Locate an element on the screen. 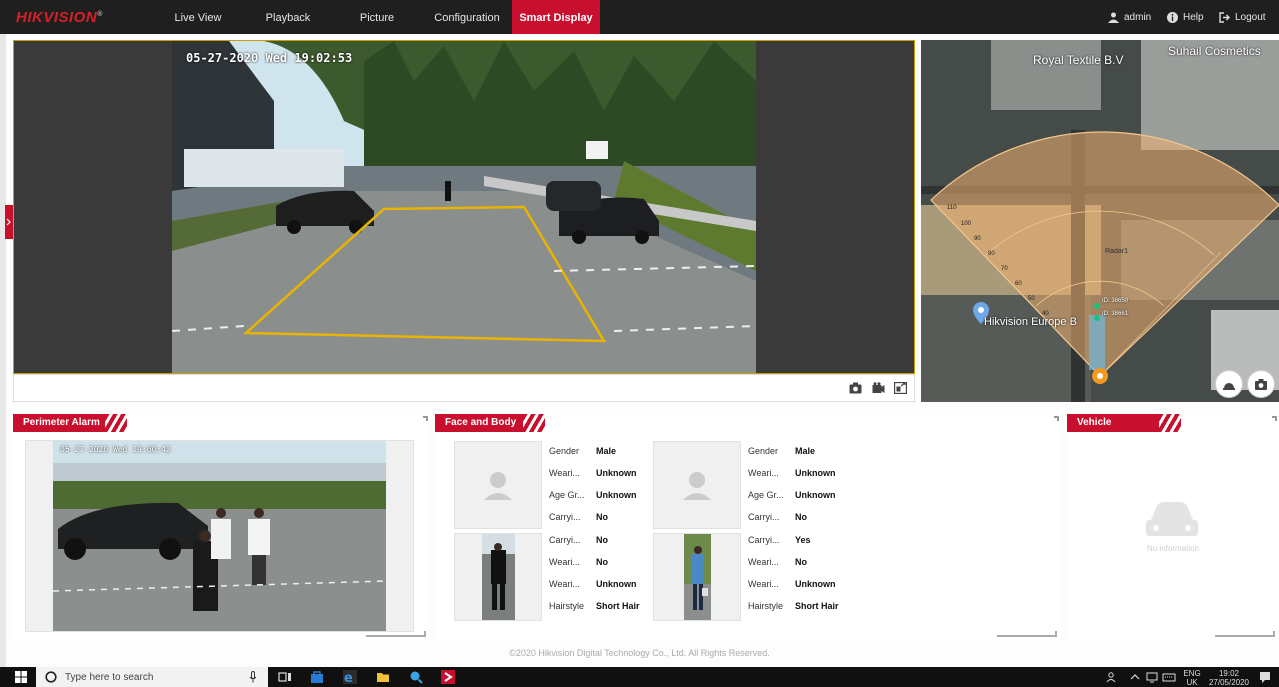 The image size is (1279, 687). keyboard-icon is located at coordinates (1169, 677).